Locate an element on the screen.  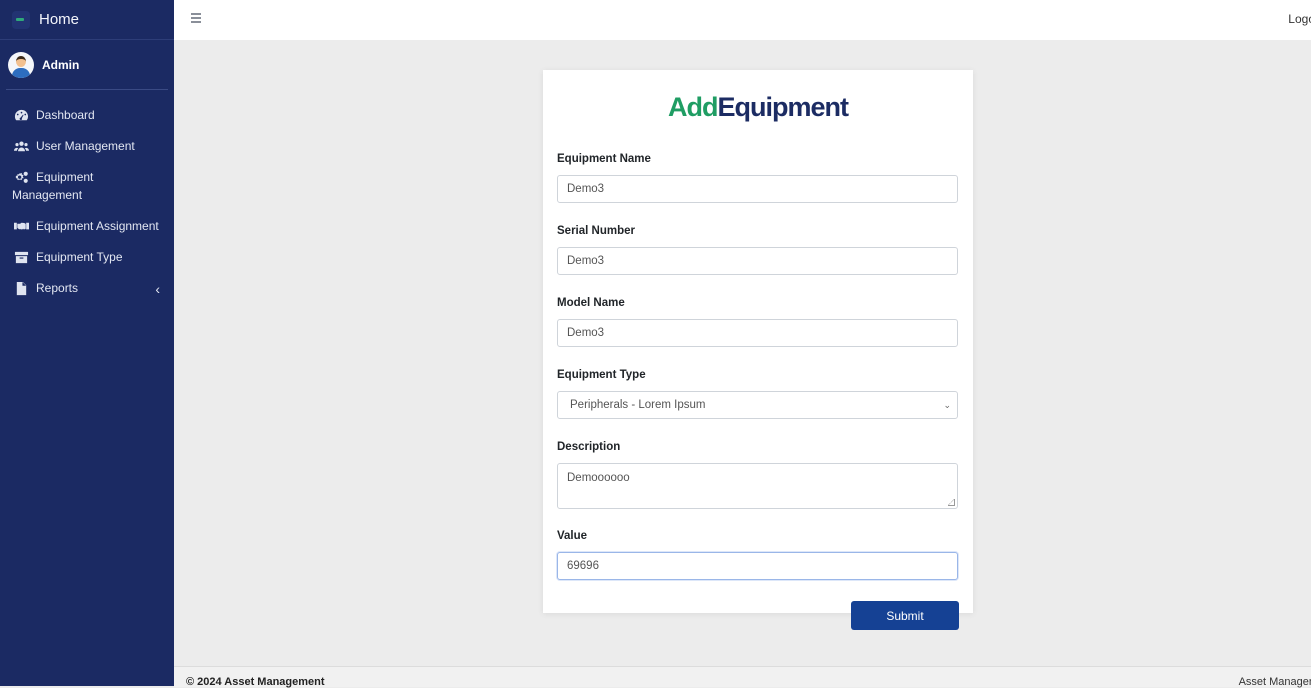
logout-link: Logo is located at coordinates (1299, 19).